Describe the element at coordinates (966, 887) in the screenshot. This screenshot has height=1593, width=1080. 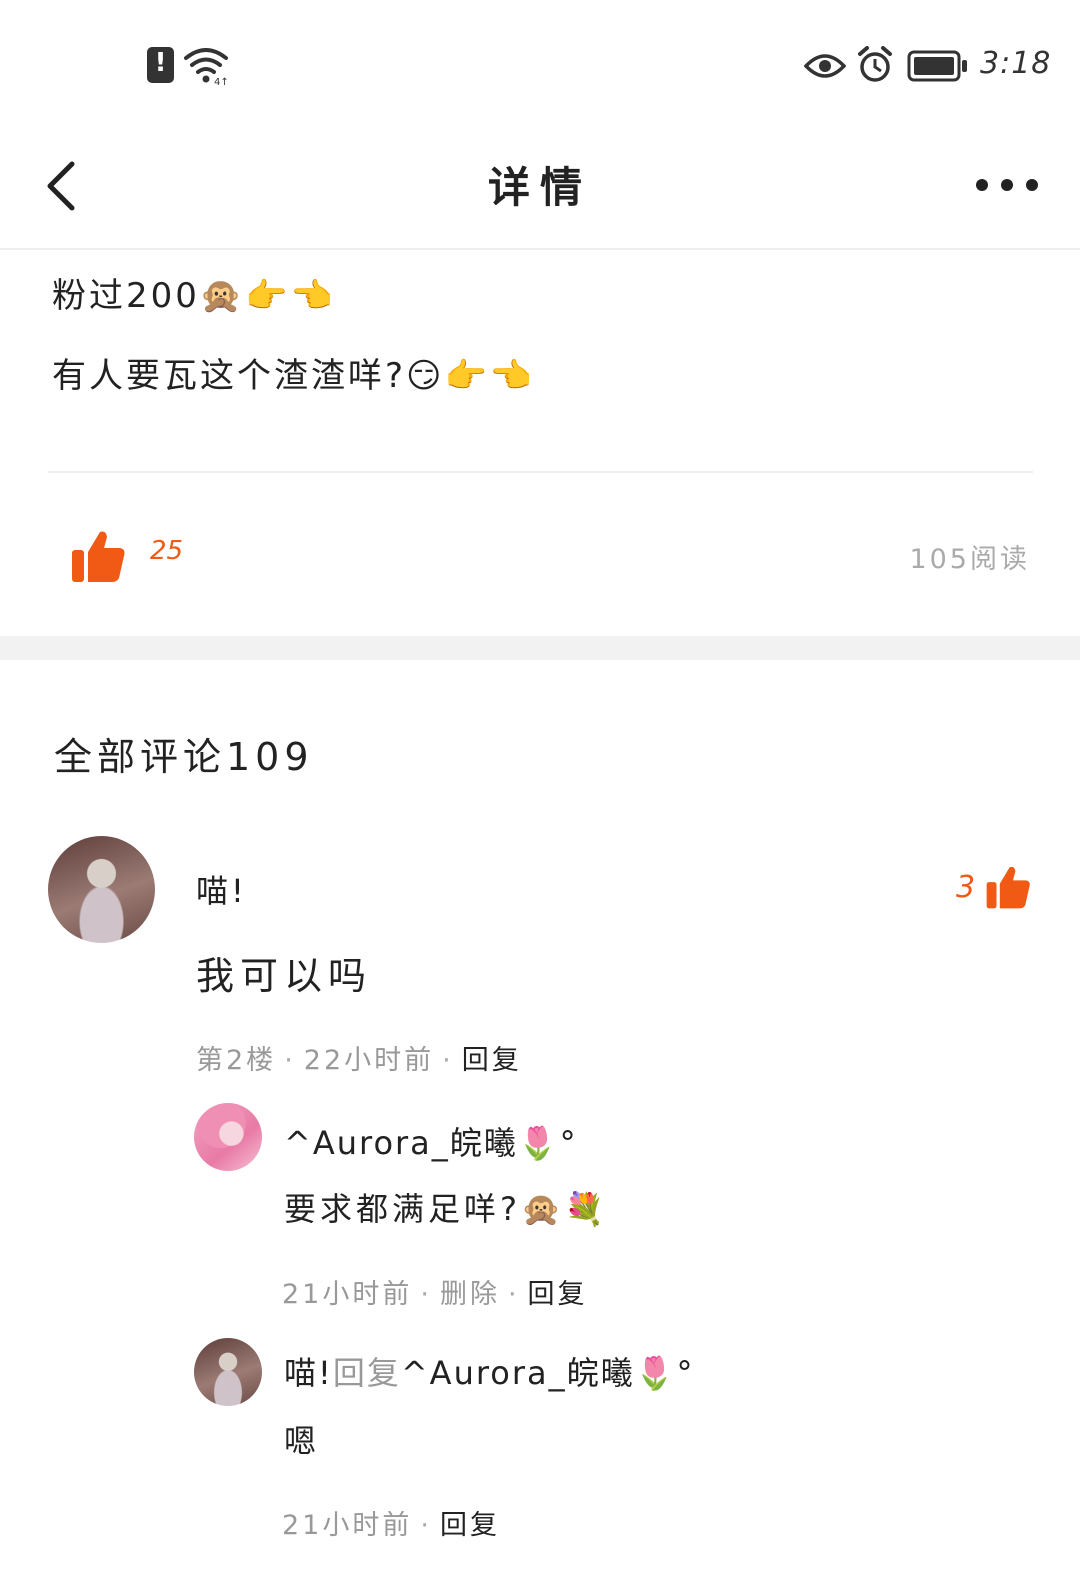
I see `comment-like-count: 3` at that location.